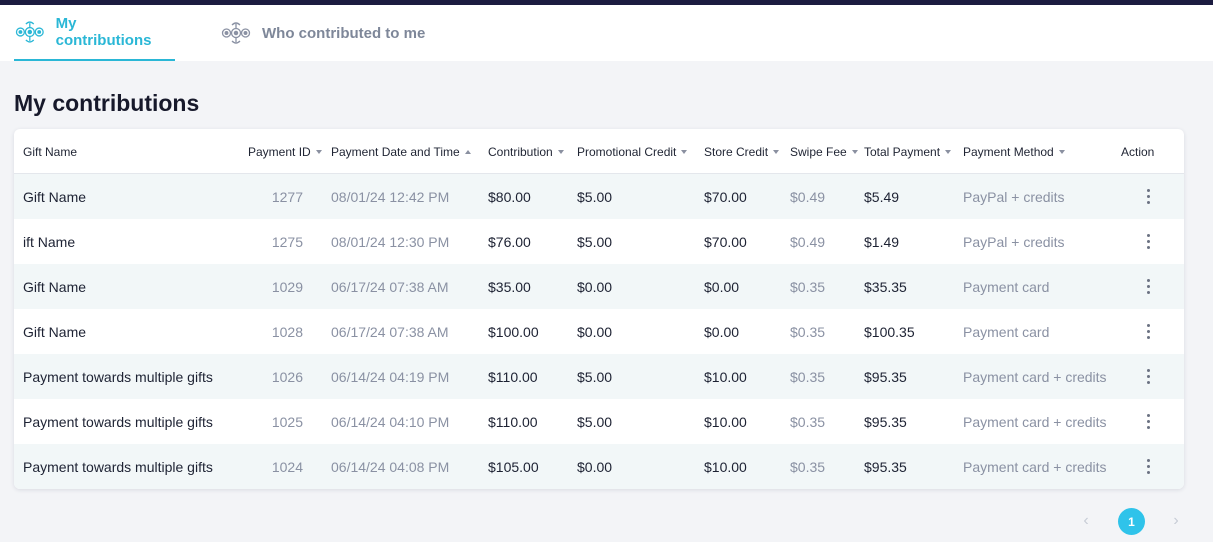  Describe the element at coordinates (287, 376) in the screenshot. I see `cell-payment-id: 1026` at that location.